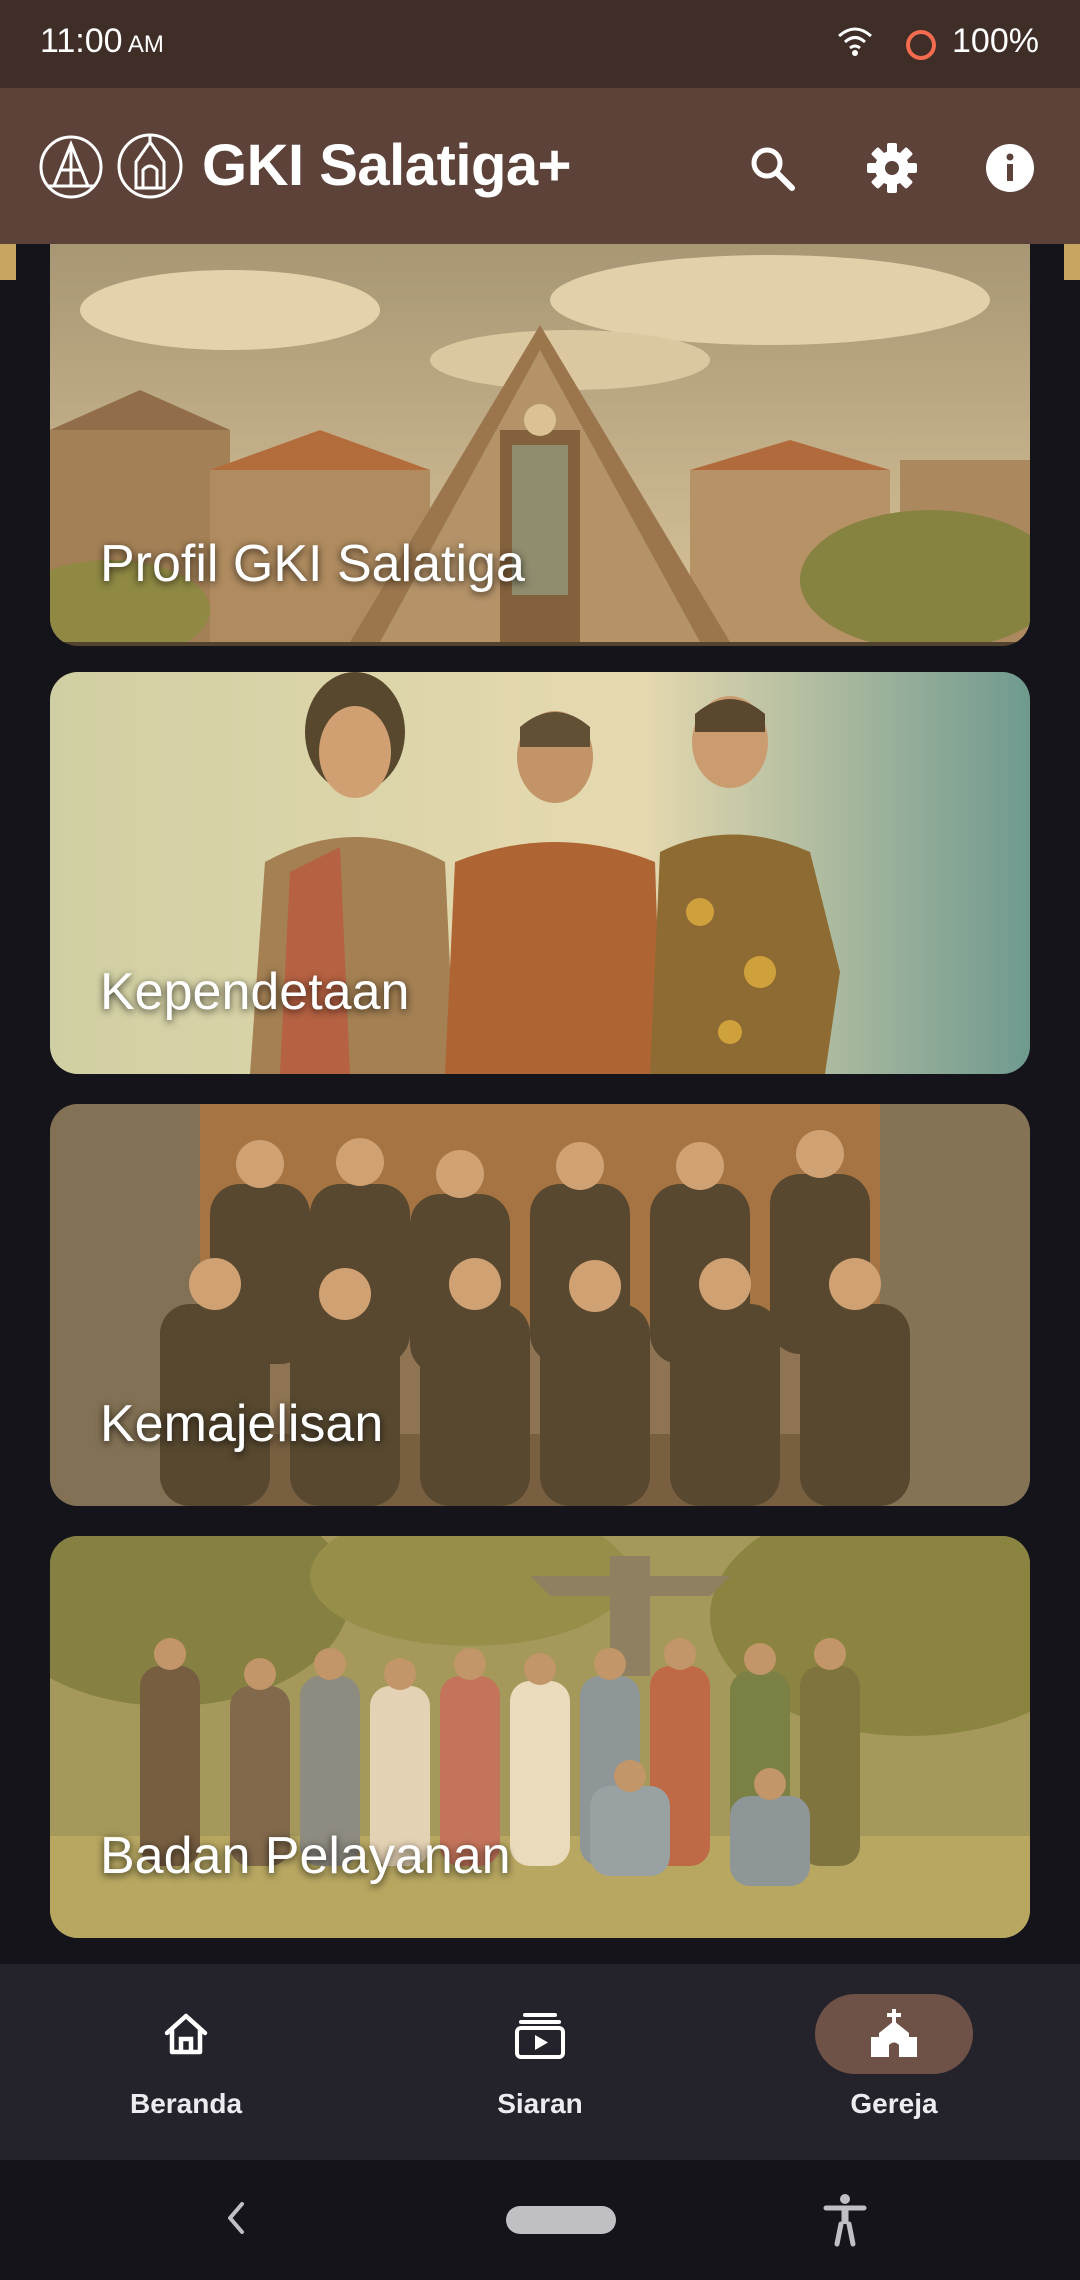 This screenshot has height=2280, width=1080. I want to click on system-navigation-bar, so click(540, 2220).